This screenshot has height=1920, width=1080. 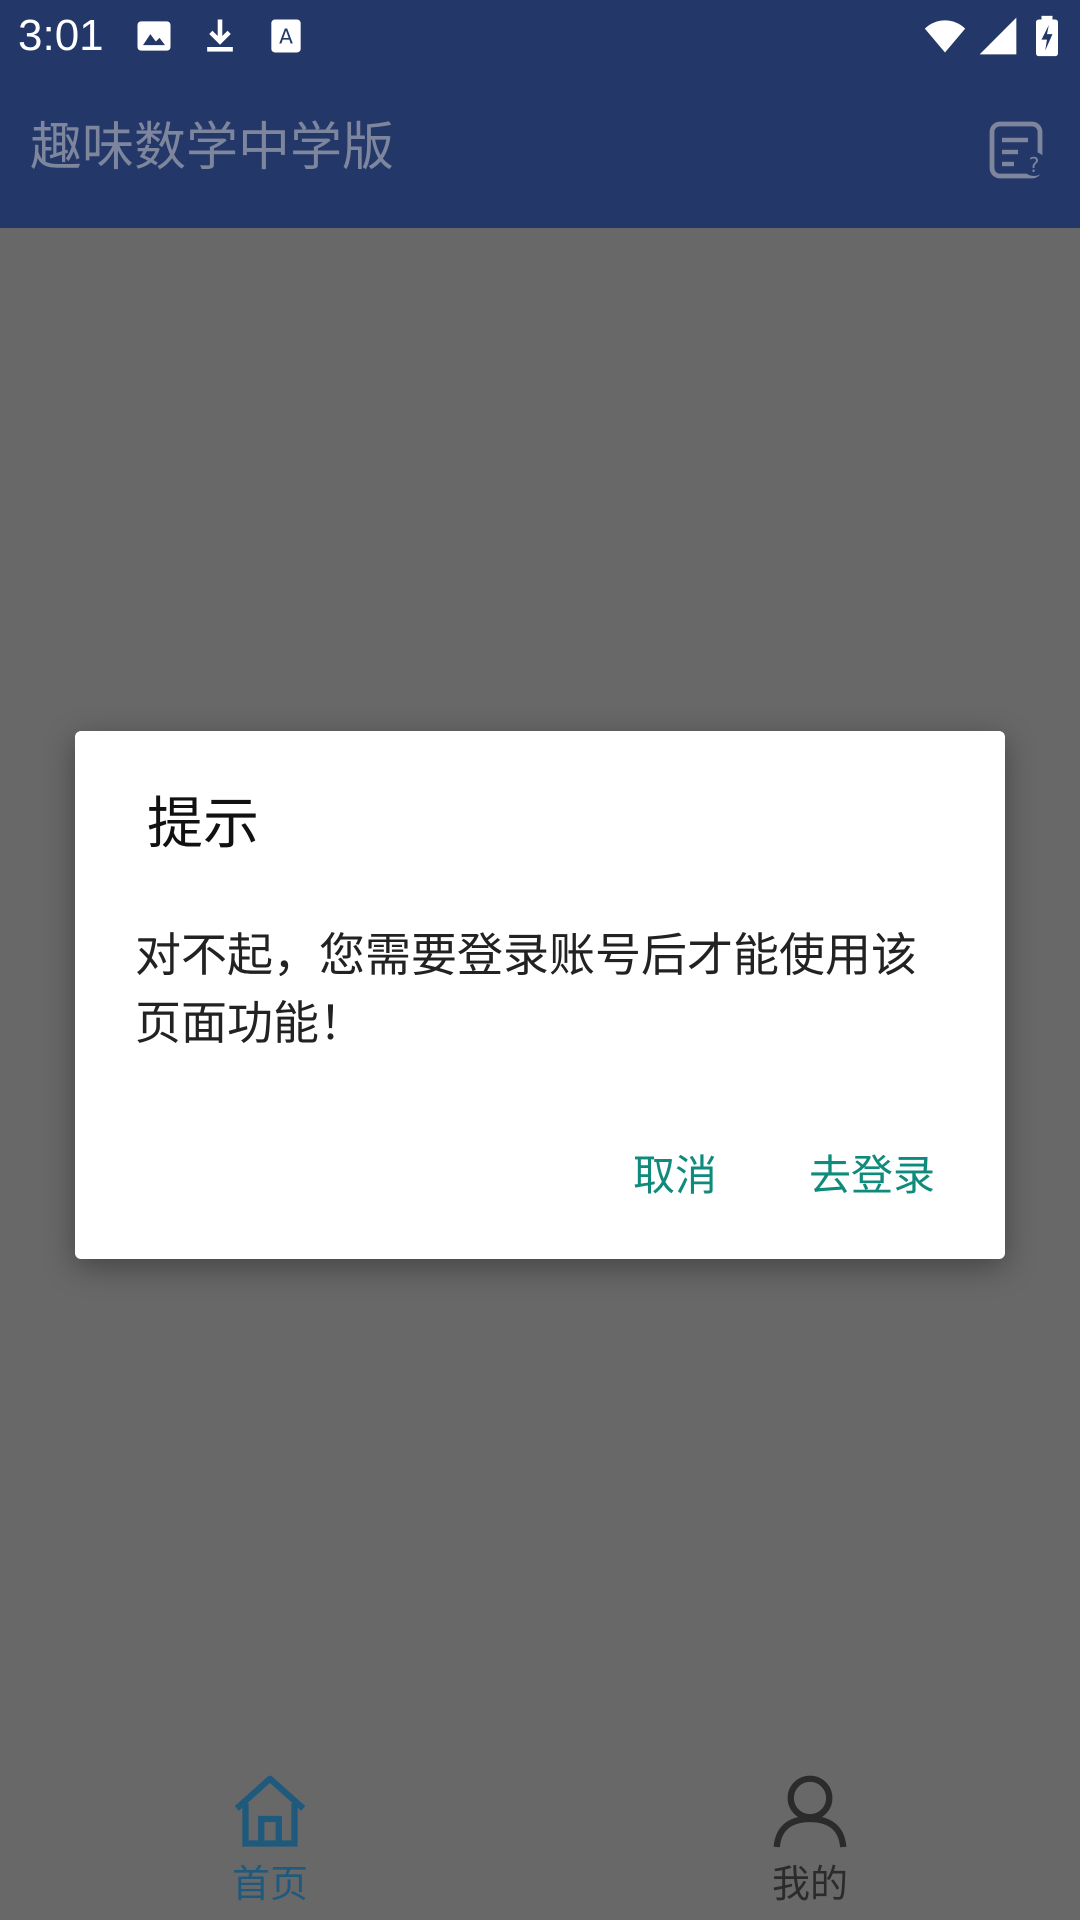 What do you see at coordinates (203, 824) in the screenshot?
I see `dialog-title: 提示` at bounding box center [203, 824].